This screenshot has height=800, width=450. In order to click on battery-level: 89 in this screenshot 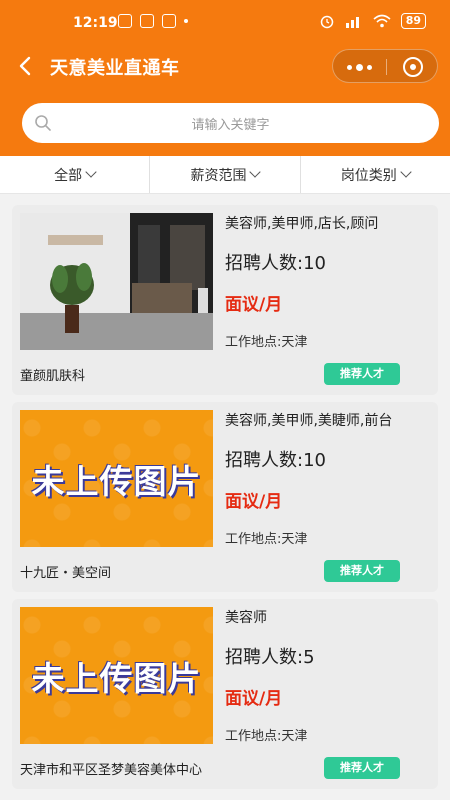, I will do `click(413, 21)`.